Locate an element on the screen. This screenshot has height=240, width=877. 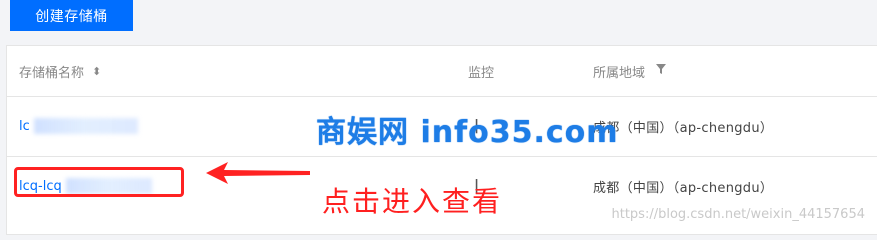
column-header-region: 所属地域 is located at coordinates (630, 71).